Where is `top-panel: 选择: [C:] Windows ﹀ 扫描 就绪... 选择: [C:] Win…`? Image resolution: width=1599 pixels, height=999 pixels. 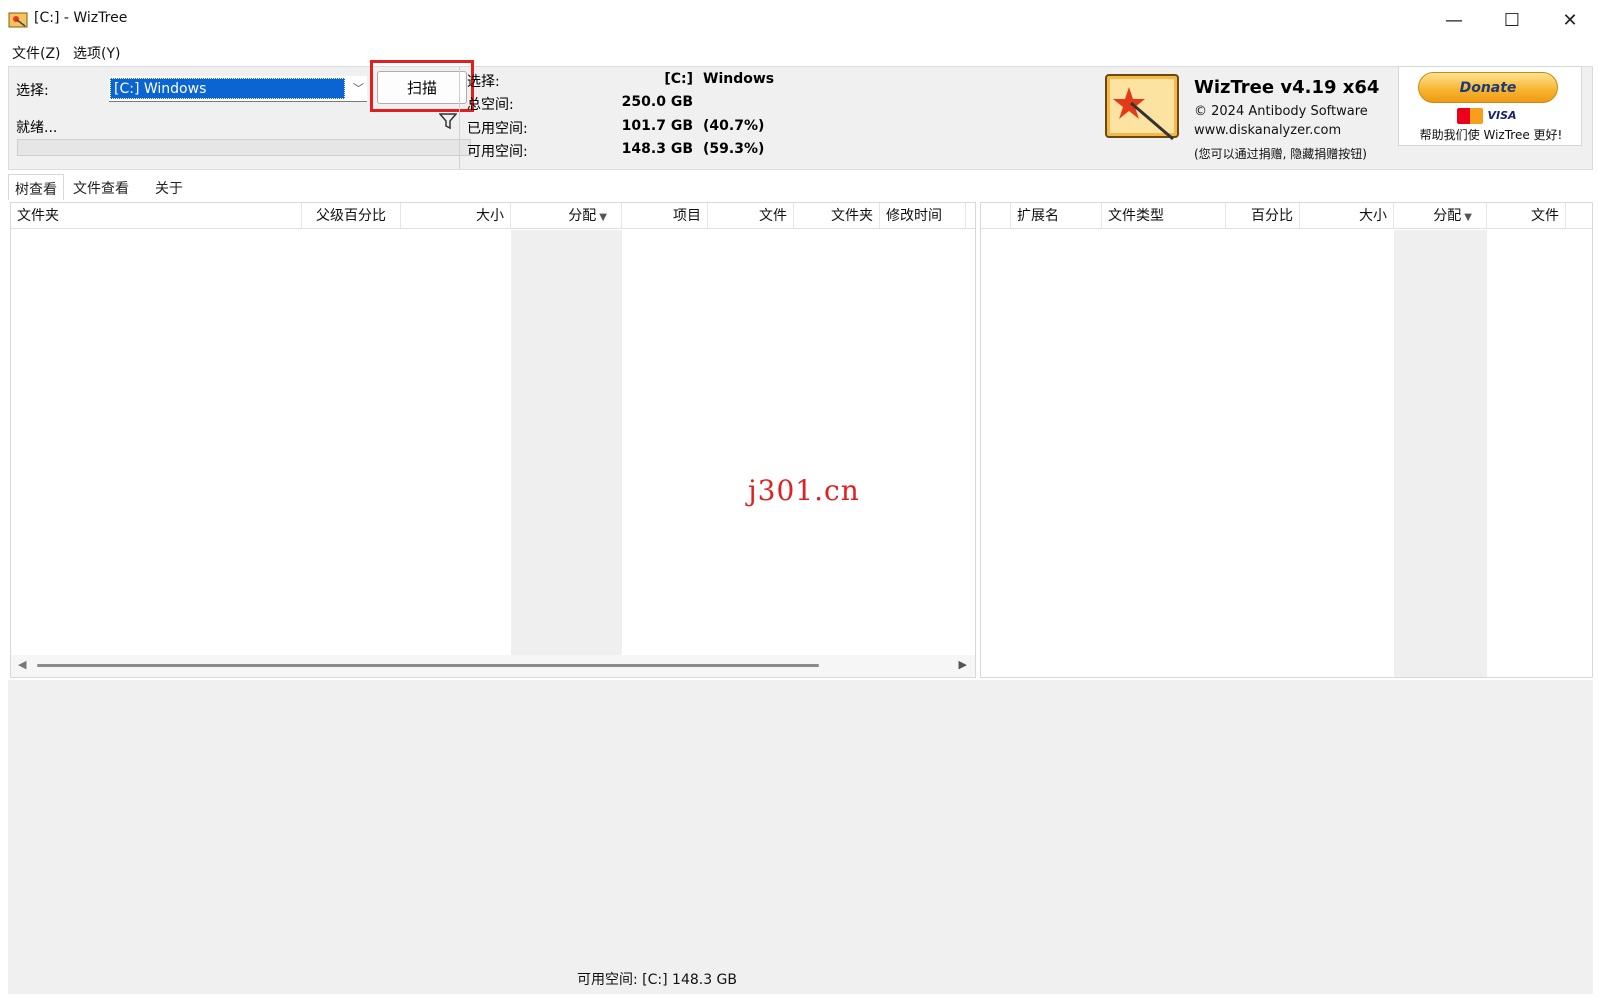
top-panel: 选择: [C:] Windows ﹀ 扫描 就绪... 选择: [C:] Win… is located at coordinates (800, 115).